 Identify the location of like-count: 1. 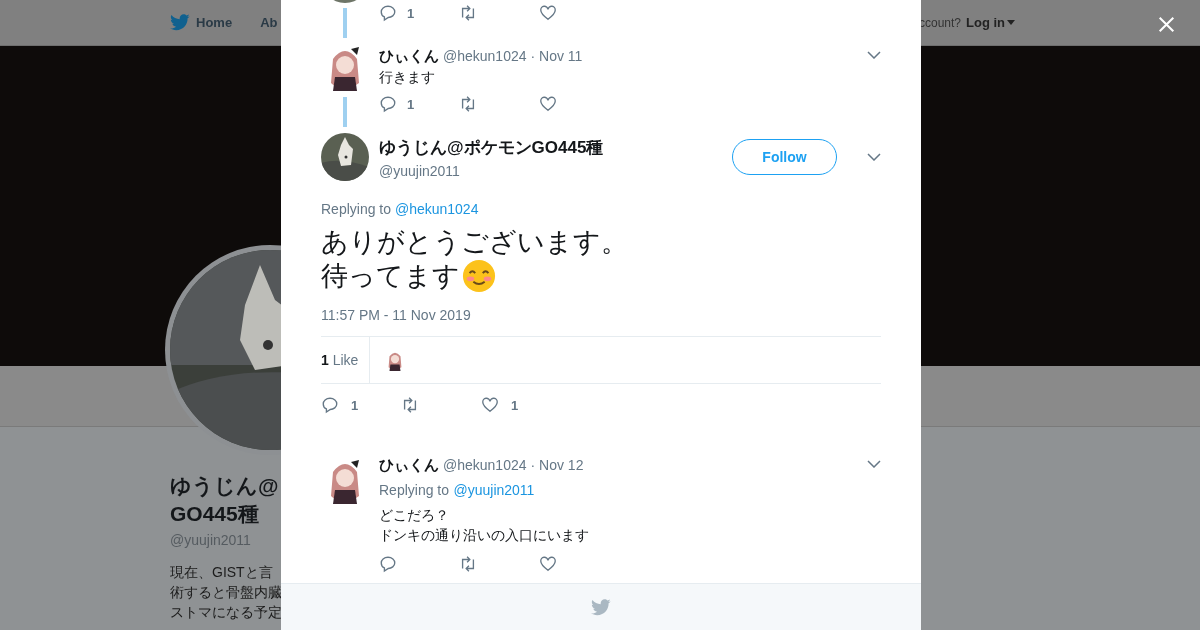
(515, 405).